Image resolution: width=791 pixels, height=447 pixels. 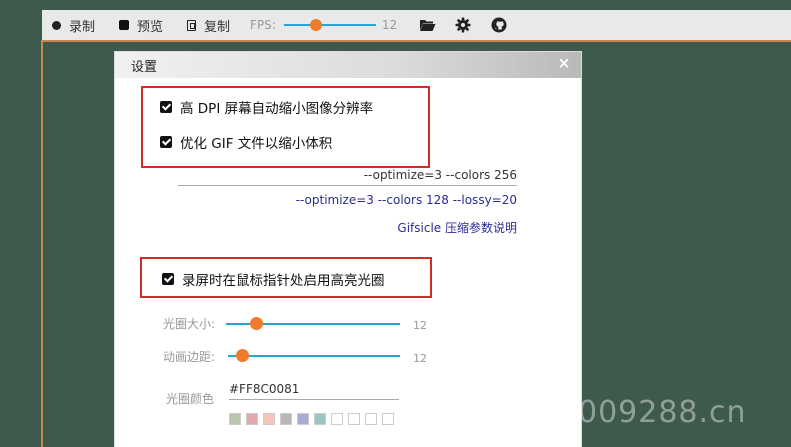 I want to click on highlight-checkbox, so click(x=168, y=279).